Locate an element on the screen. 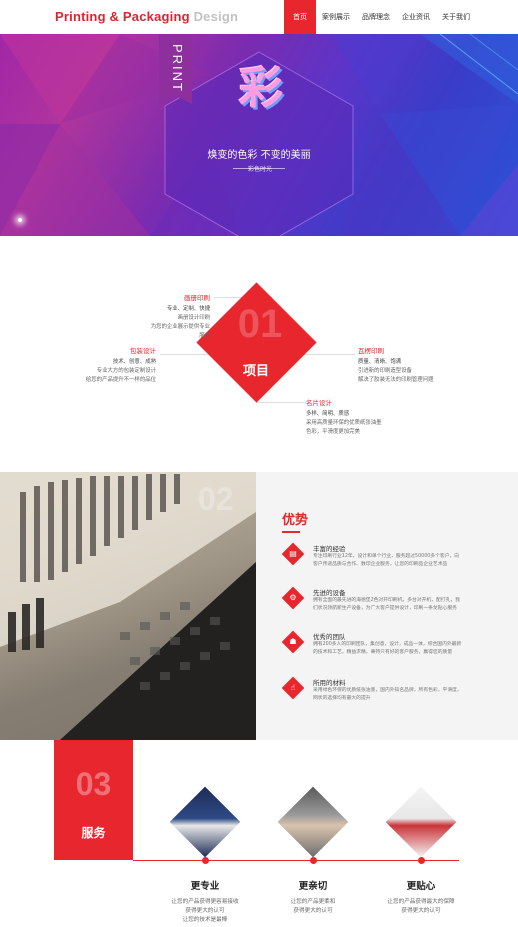 Image resolution: width=518 pixels, height=927 pixels. project-title: 包装设计 is located at coordinates (143, 351).